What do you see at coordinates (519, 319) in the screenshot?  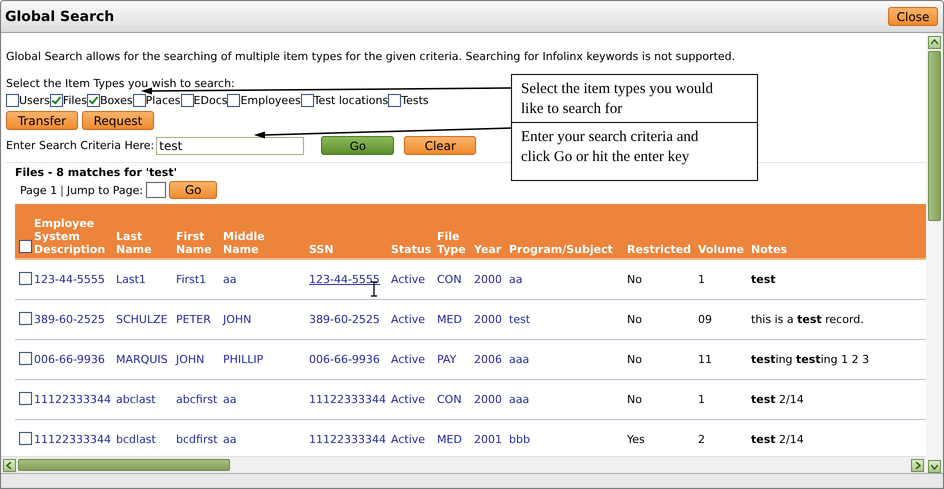 I see `table-link: test` at bounding box center [519, 319].